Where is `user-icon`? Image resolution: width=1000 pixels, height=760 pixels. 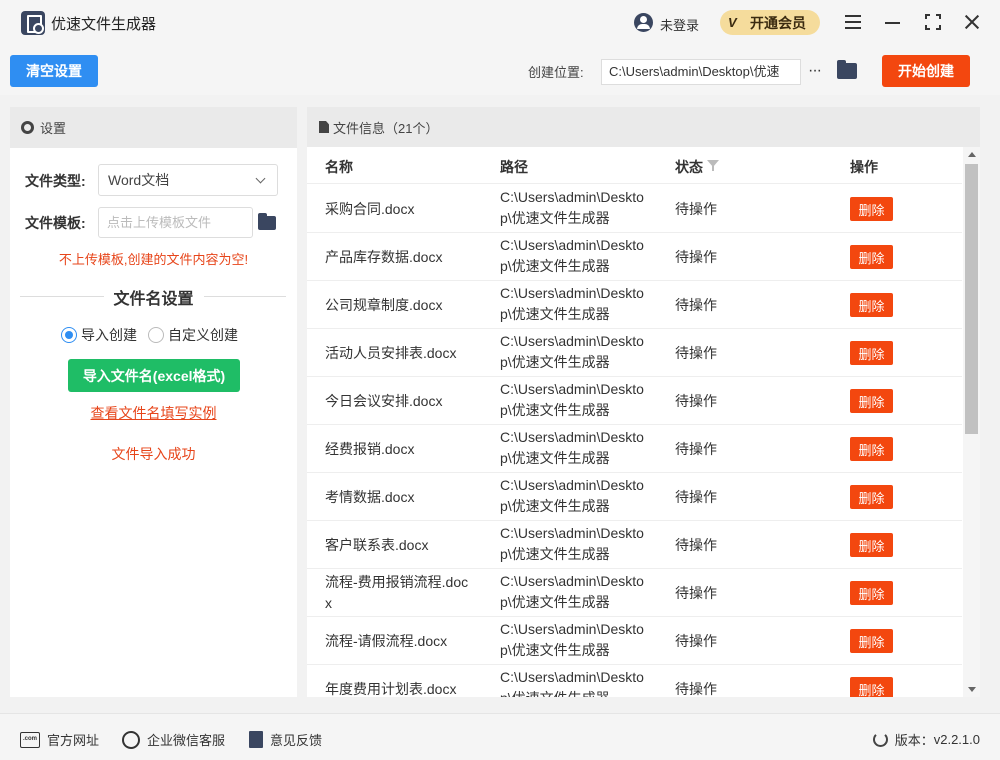
user-icon is located at coordinates (643, 22).